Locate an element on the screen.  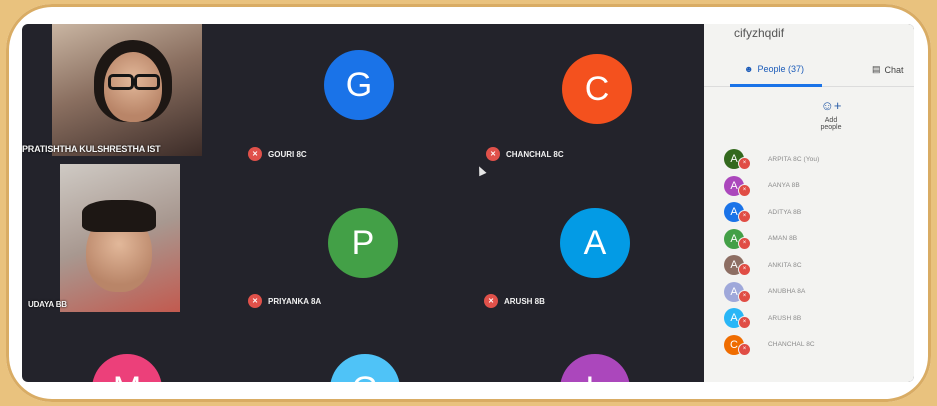
participant-avatar: A is located at coordinates (595, 243).